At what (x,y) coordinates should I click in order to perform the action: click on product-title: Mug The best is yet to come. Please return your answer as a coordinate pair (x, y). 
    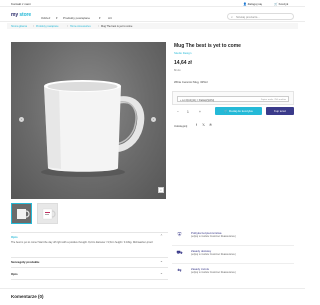
    Looking at the image, I should click on (207, 46).